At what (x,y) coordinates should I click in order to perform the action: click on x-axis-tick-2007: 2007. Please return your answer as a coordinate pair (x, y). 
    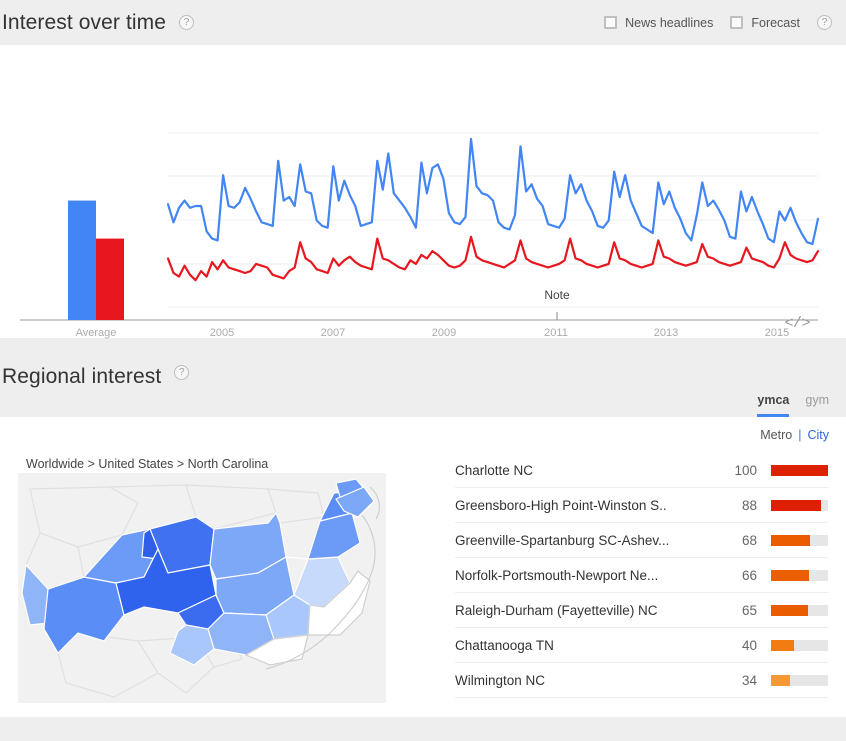
    Looking at the image, I should click on (333, 333).